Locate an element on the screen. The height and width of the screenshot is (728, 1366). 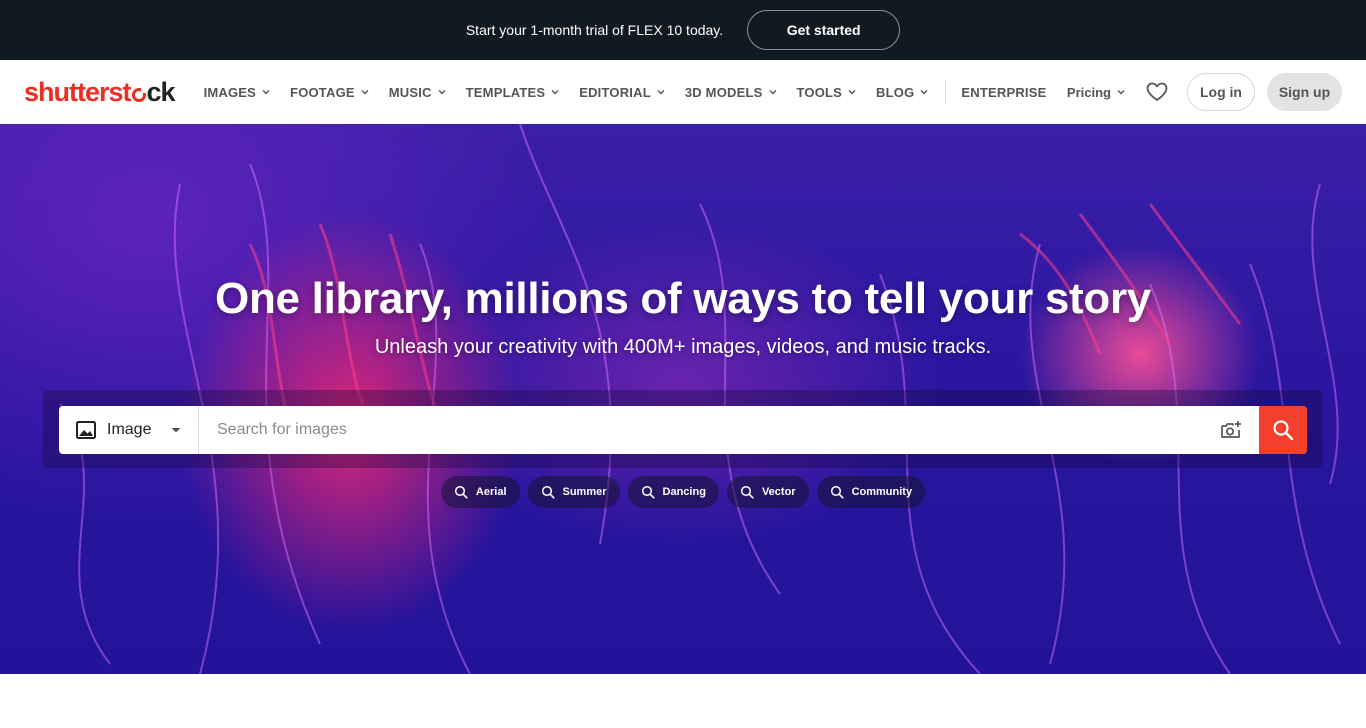
nav-item-label: TOOLS is located at coordinates (819, 92).